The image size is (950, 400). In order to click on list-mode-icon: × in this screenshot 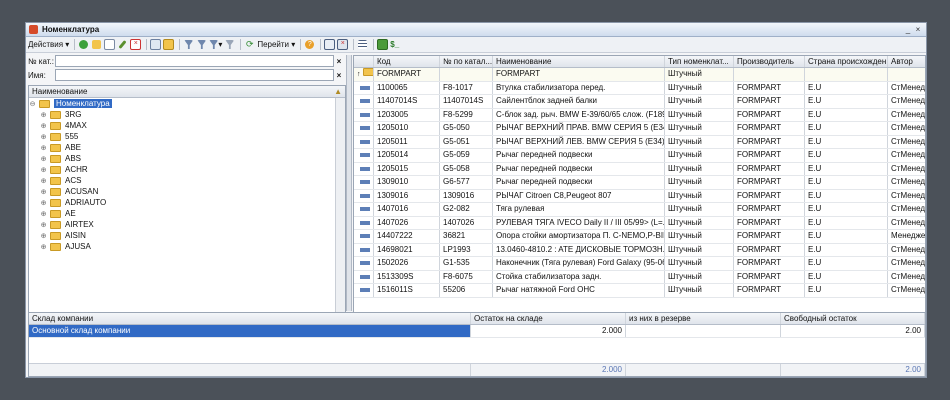, I will do `click(343, 44)`.